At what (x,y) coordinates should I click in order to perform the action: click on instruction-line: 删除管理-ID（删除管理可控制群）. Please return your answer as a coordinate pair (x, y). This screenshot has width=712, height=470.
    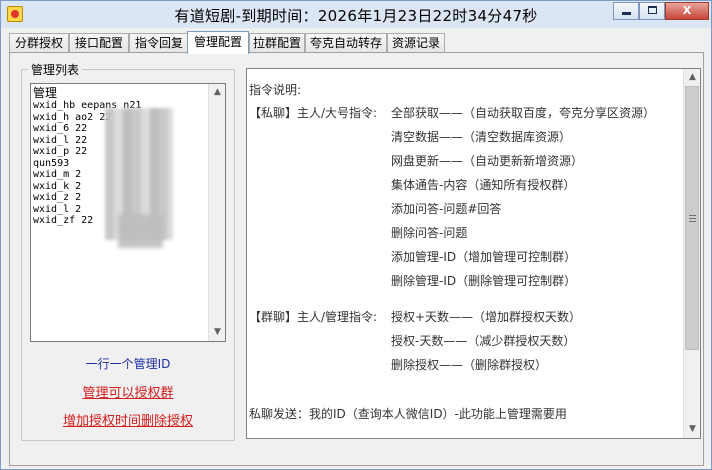
    Looking at the image, I should click on (484, 281).